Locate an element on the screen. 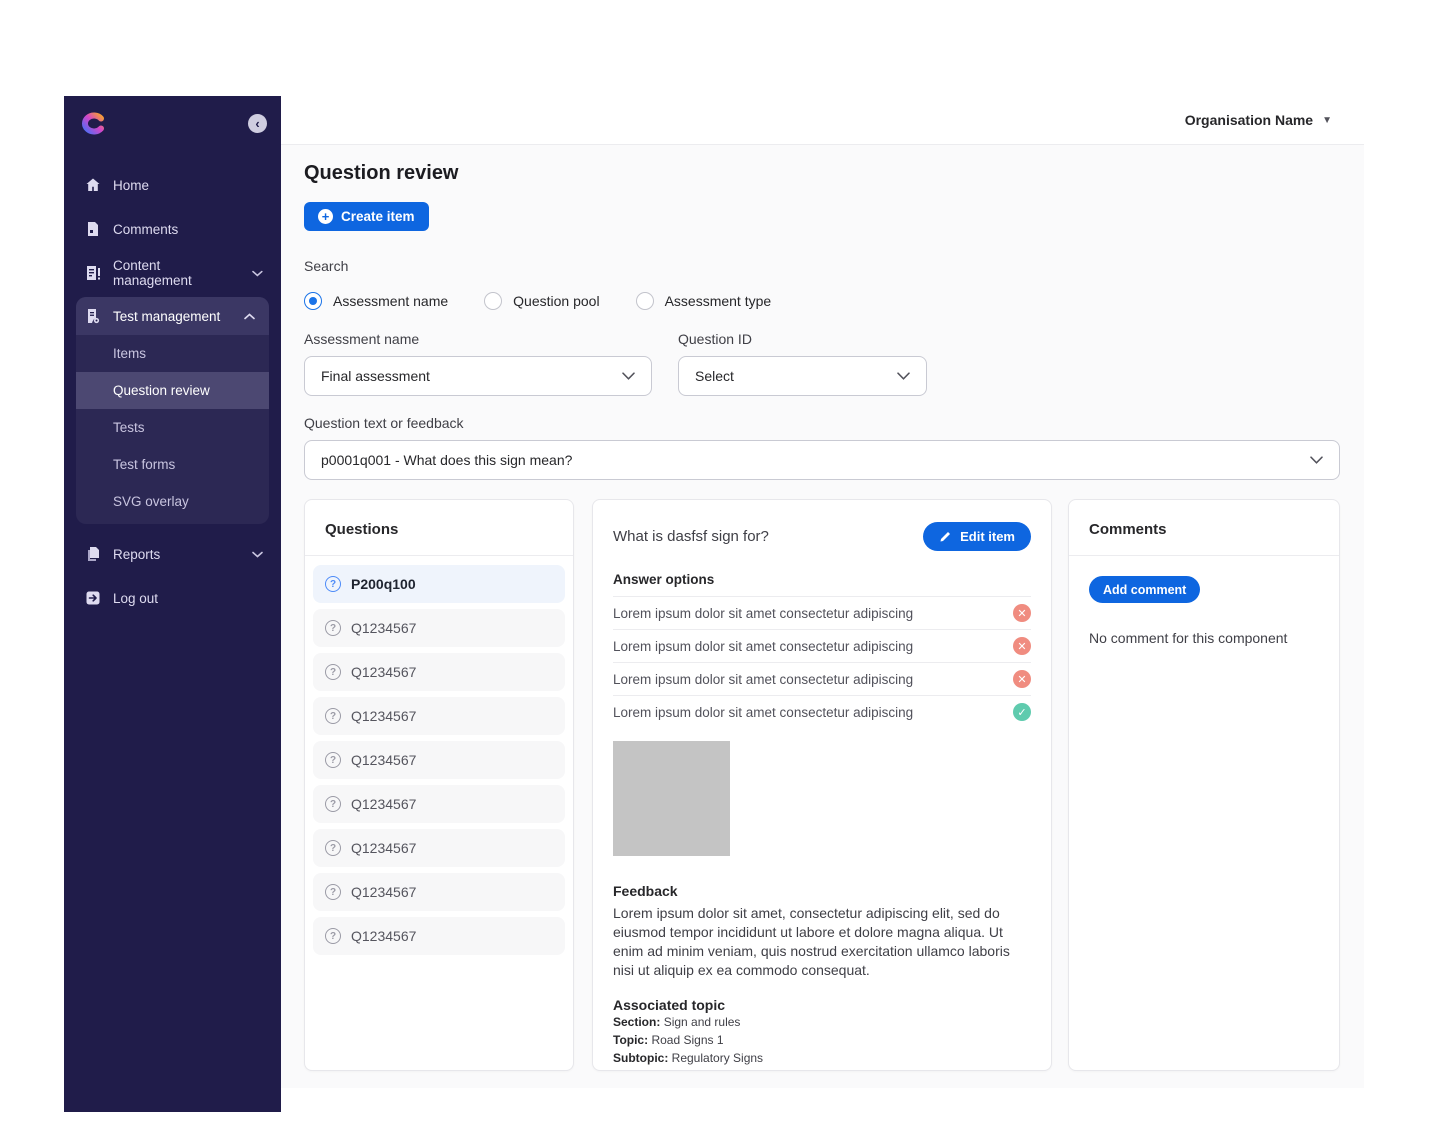  sidebar-item-home: Home is located at coordinates (172, 185).